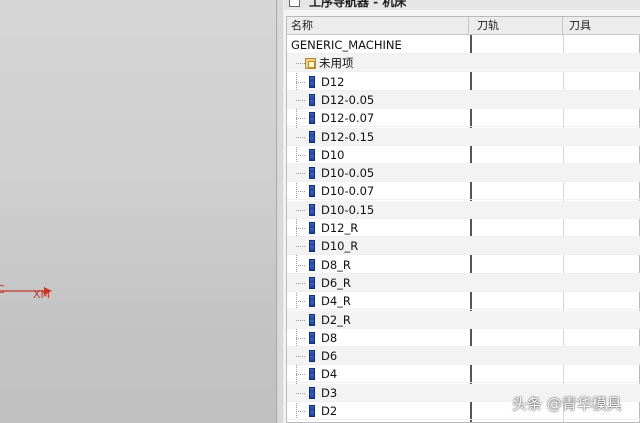  I want to click on tree-unused-row: 未用项, so click(463, 63).